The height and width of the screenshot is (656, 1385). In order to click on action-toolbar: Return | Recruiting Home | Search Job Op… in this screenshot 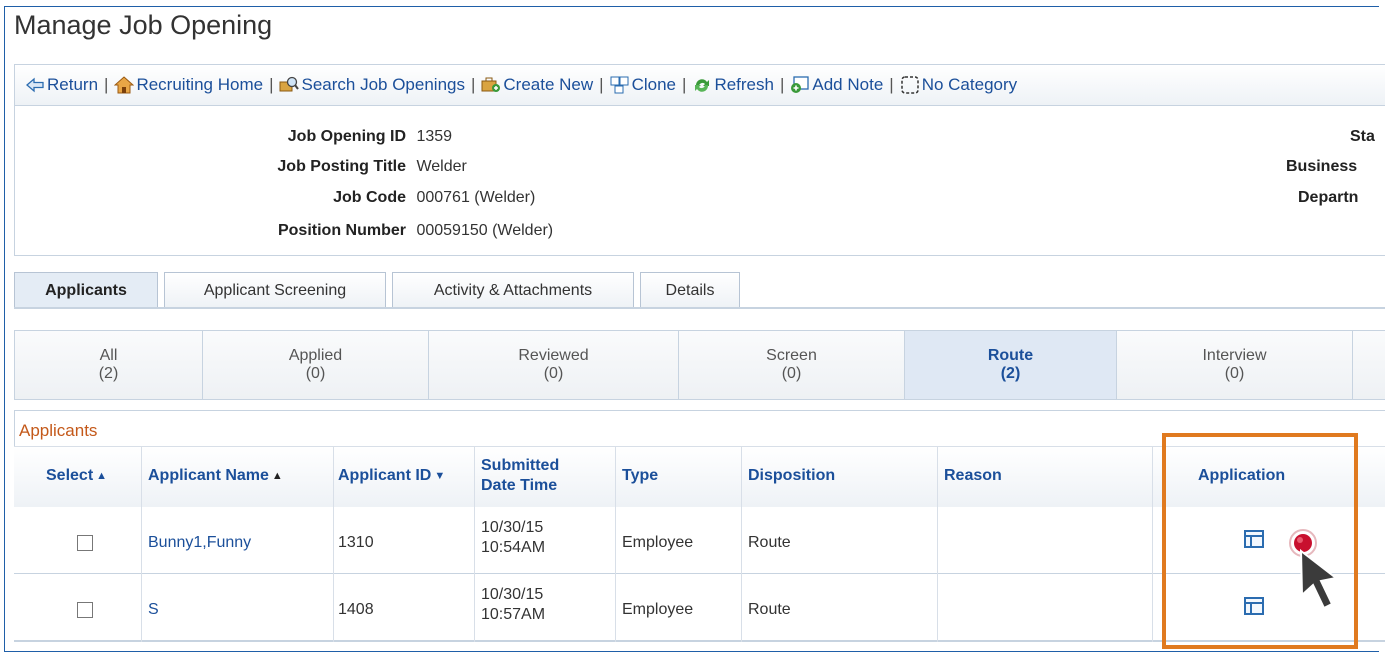, I will do `click(699, 85)`.